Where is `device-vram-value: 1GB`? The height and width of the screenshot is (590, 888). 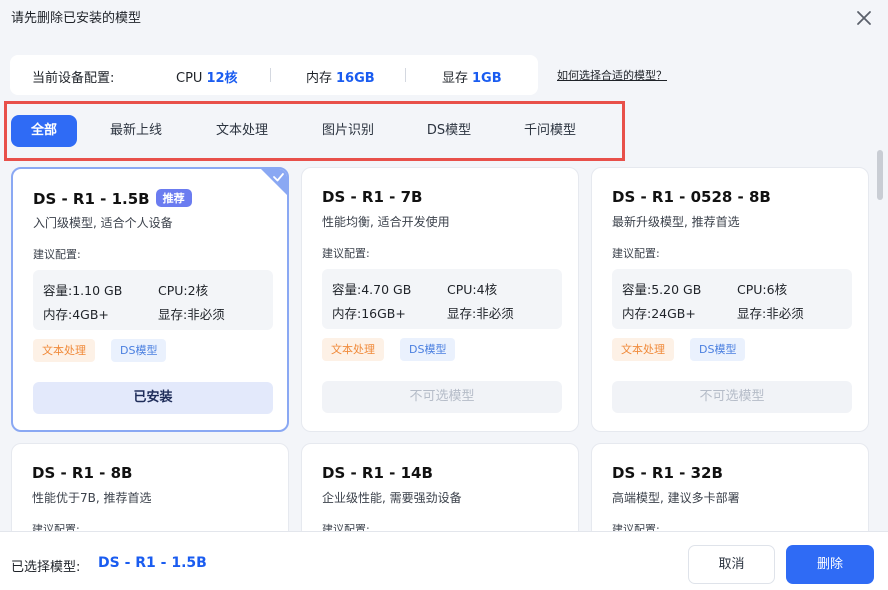 device-vram-value: 1GB is located at coordinates (487, 78).